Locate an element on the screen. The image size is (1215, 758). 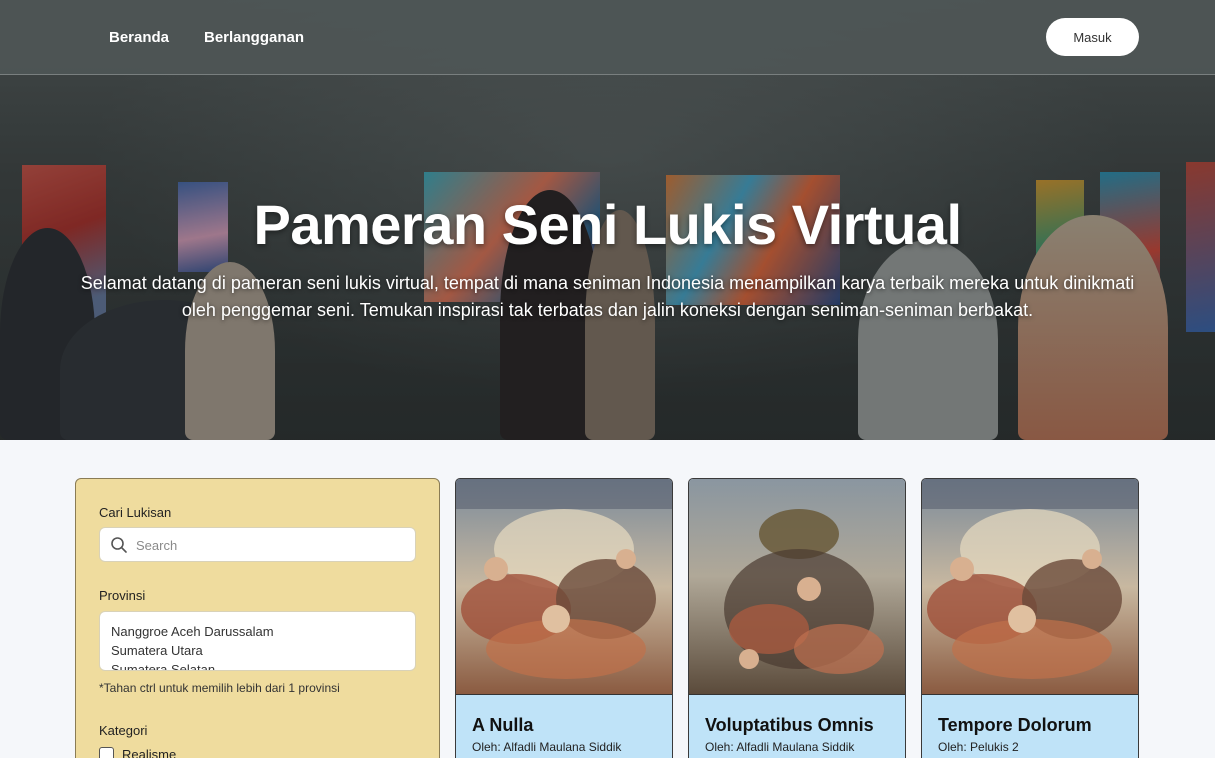
category-option-label: Realisme is located at coordinates (149, 752).